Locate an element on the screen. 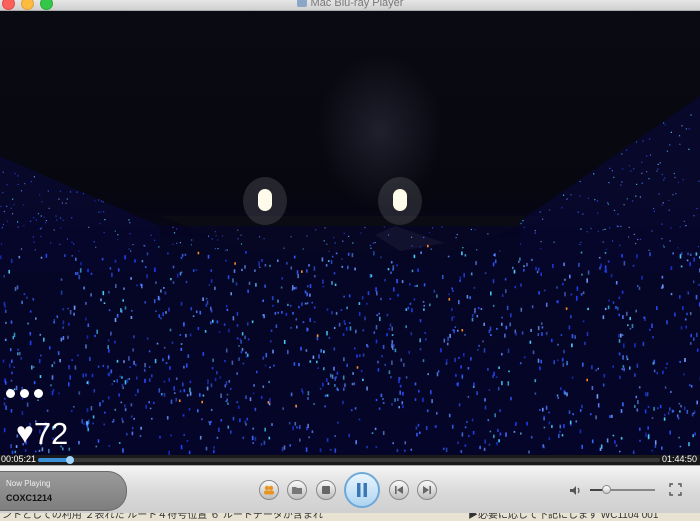 The width and height of the screenshot is (700, 521). likes-counter: ♥72 is located at coordinates (42, 434).